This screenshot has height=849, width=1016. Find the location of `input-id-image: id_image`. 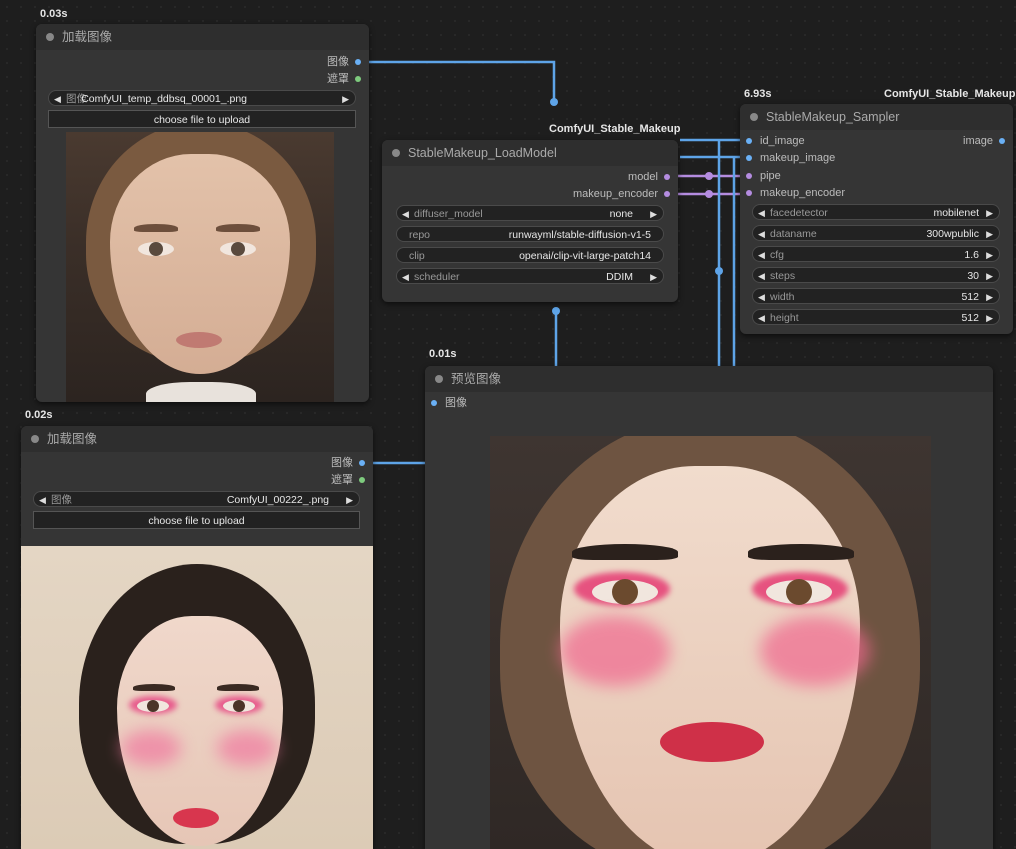

input-id-image: id_image is located at coordinates (775, 141).